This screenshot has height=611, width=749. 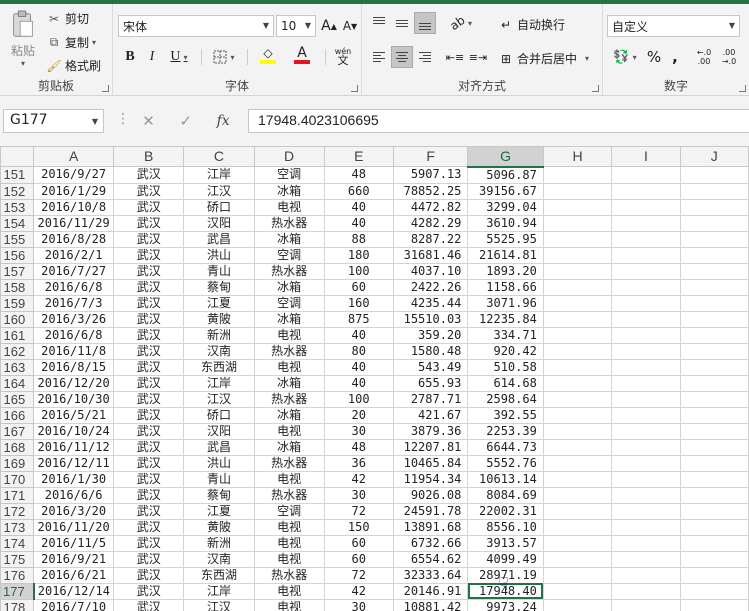 I want to click on cell: 洪山, so click(x=219, y=463).